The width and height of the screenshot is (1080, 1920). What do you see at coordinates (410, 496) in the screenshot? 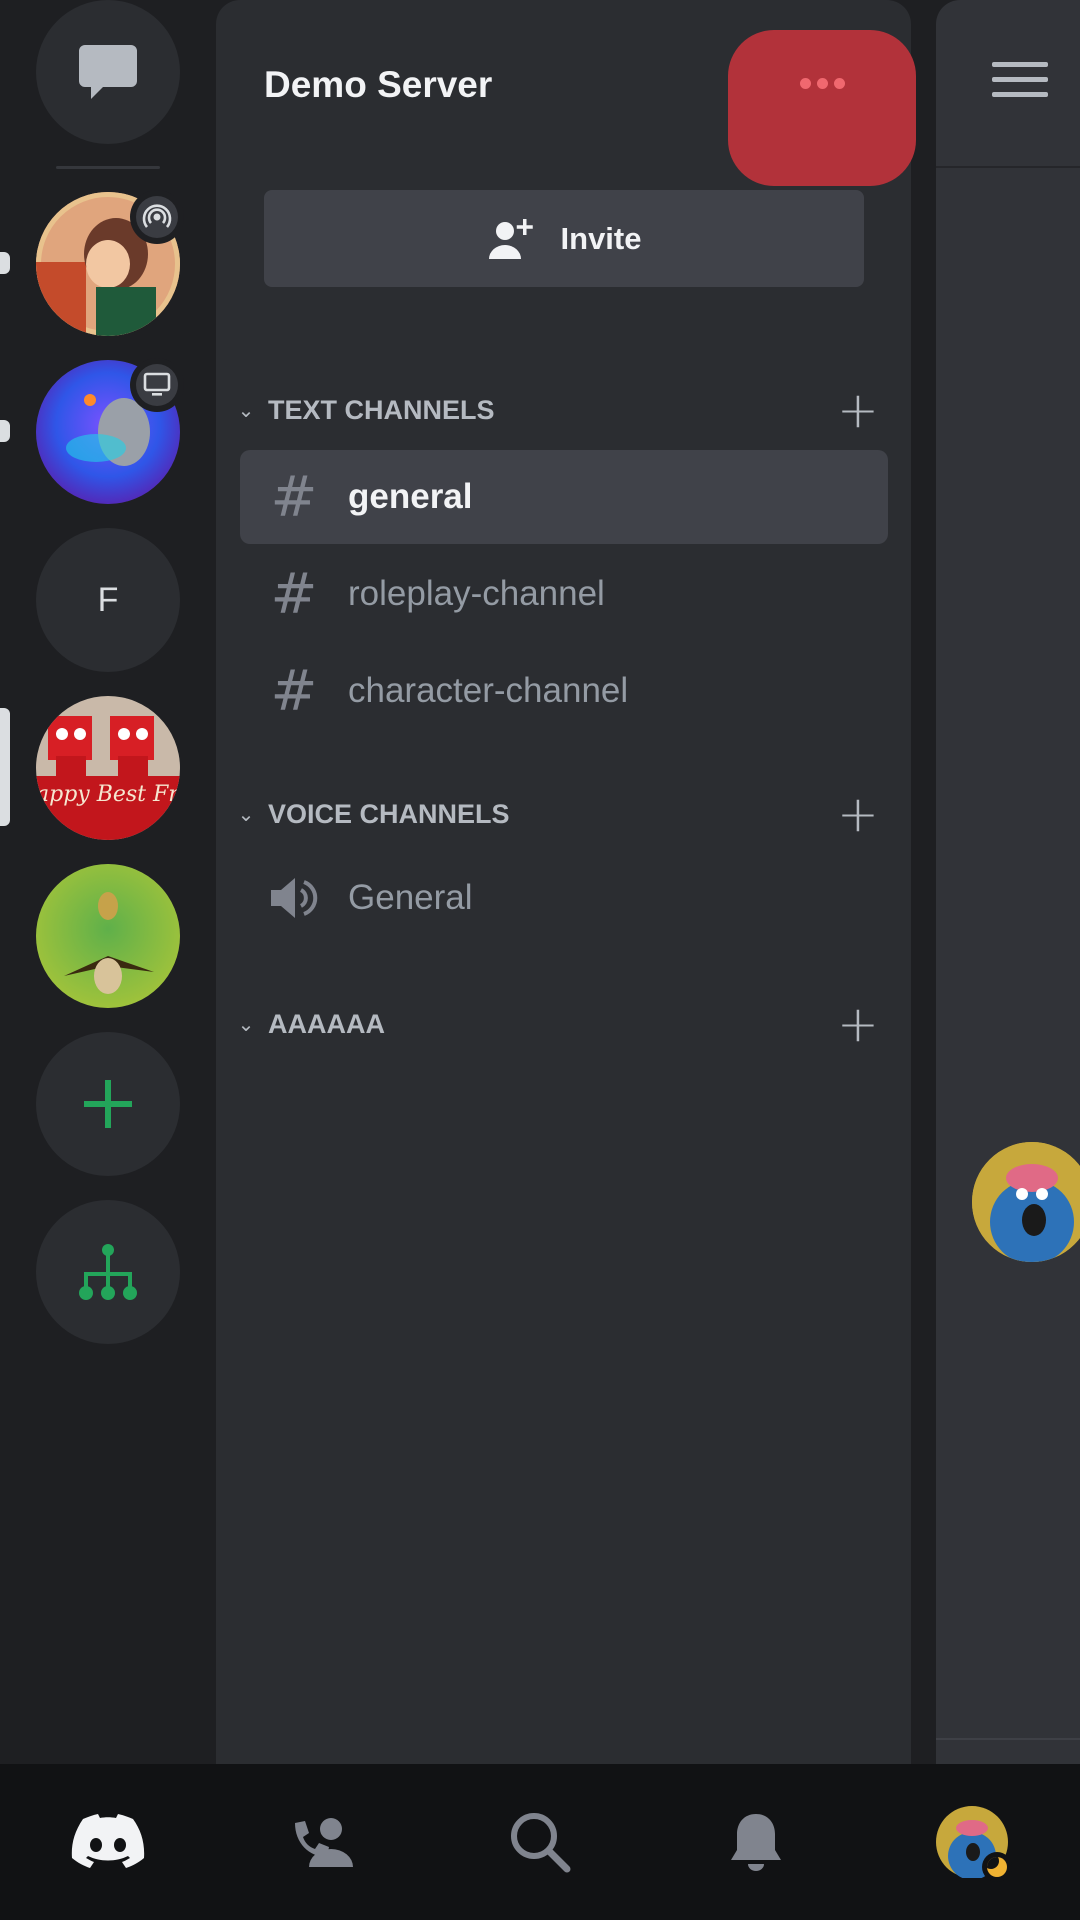
I see `channel-name: general` at bounding box center [410, 496].